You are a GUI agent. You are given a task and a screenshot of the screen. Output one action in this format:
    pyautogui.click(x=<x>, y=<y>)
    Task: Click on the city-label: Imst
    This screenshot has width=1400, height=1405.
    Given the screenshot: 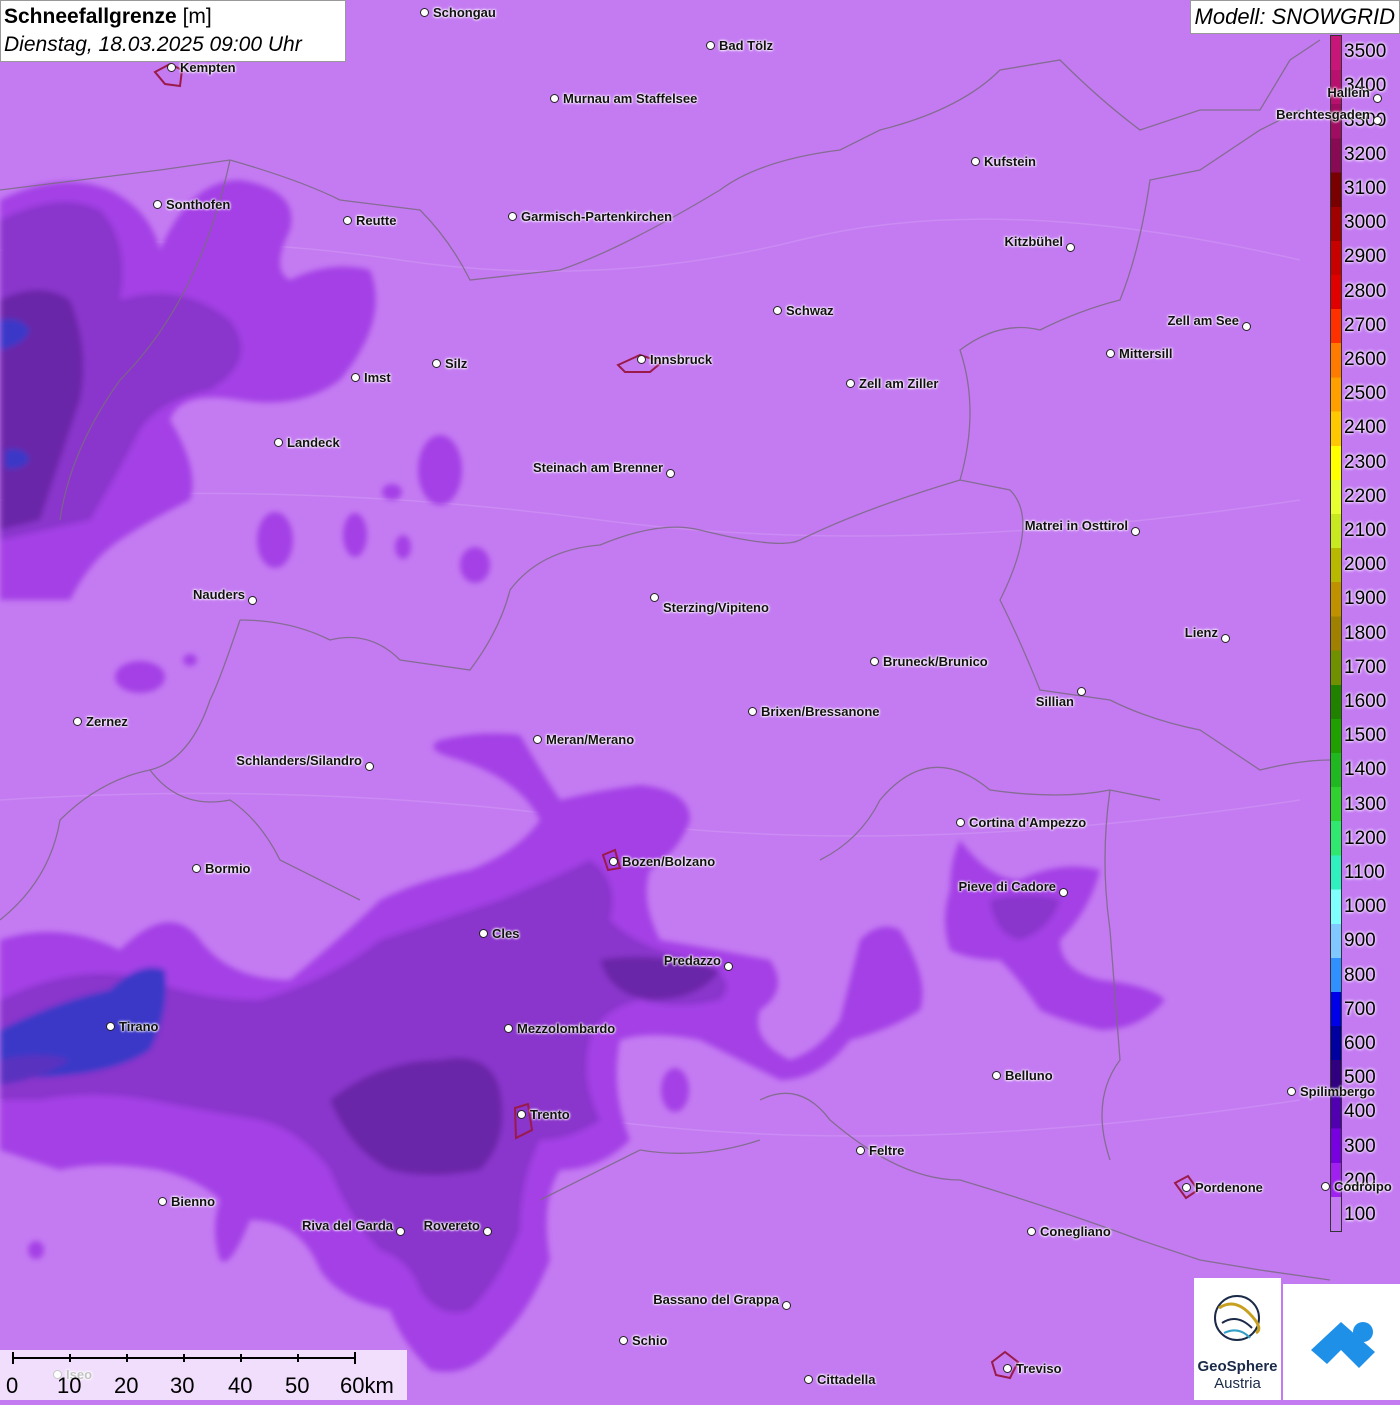 What is the action you would take?
    pyautogui.click(x=377, y=377)
    